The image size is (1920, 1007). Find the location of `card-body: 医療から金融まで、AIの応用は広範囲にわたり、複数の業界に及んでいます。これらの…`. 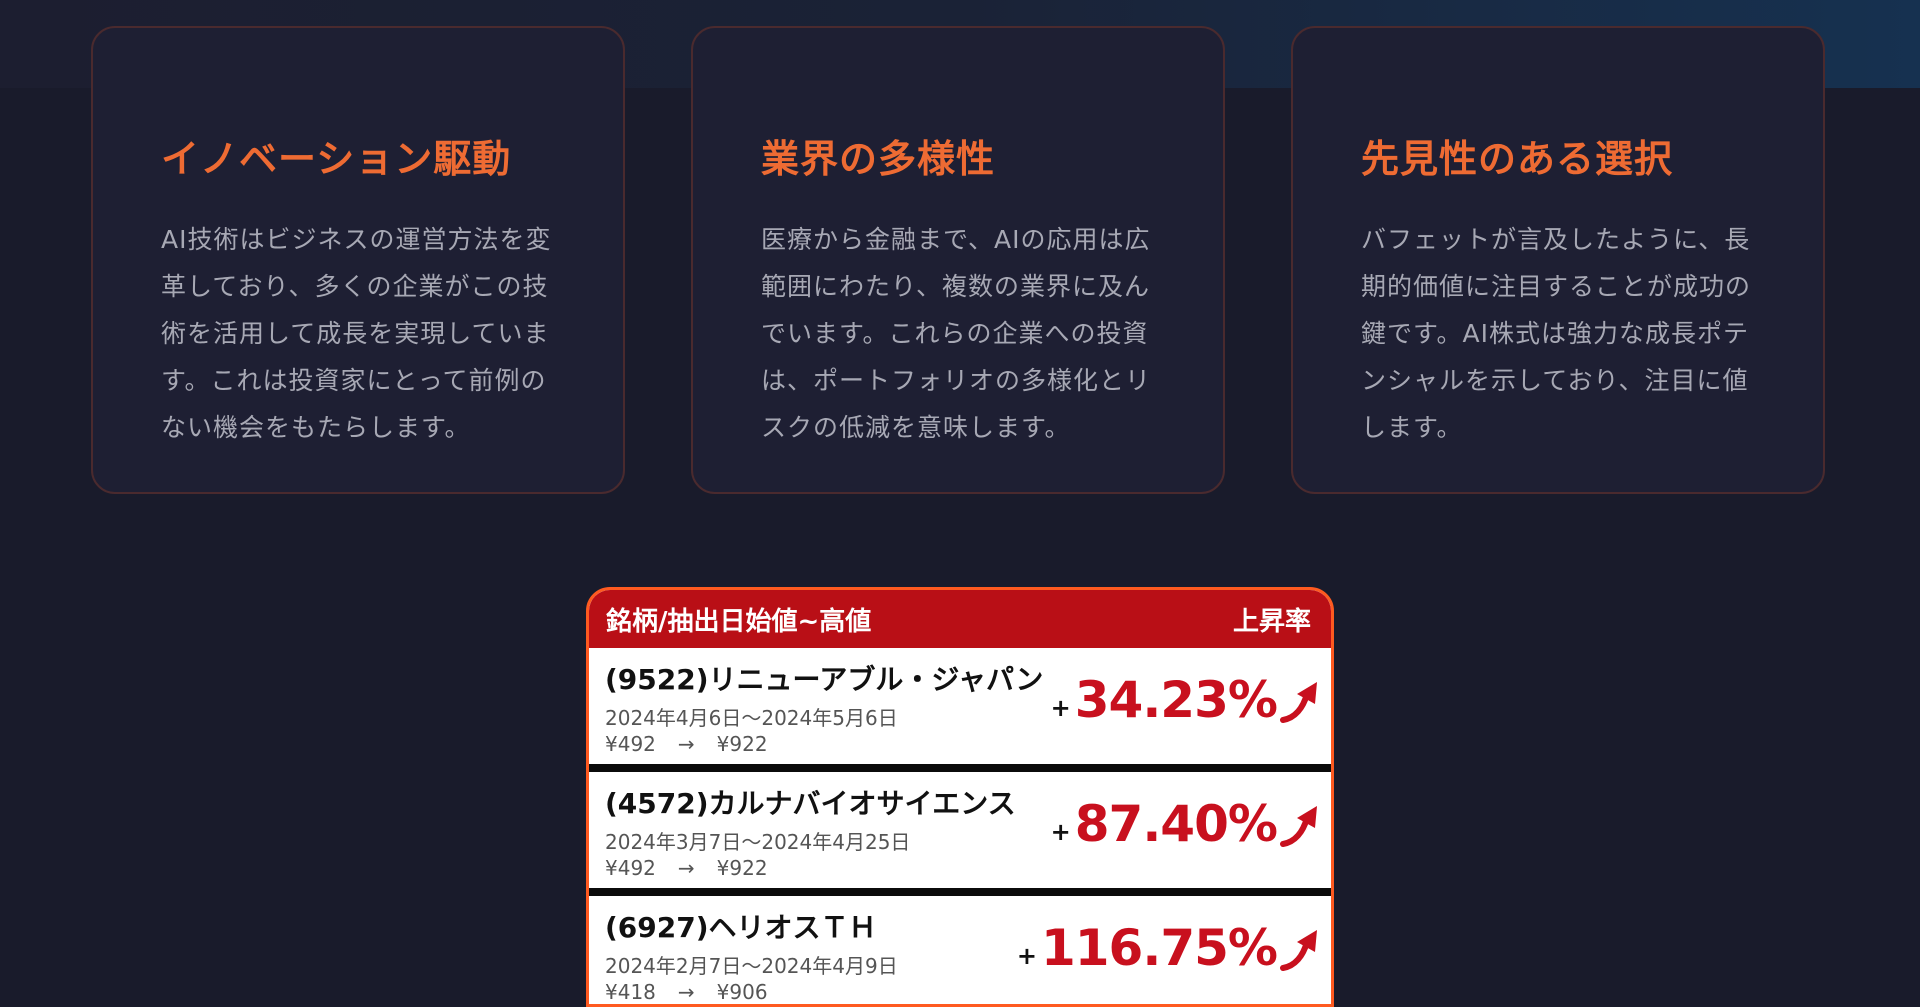

card-body: 医療から金融まで、AIの応用は広範囲にわたり、複数の業界に及んでいます。これらの… is located at coordinates (956, 333).